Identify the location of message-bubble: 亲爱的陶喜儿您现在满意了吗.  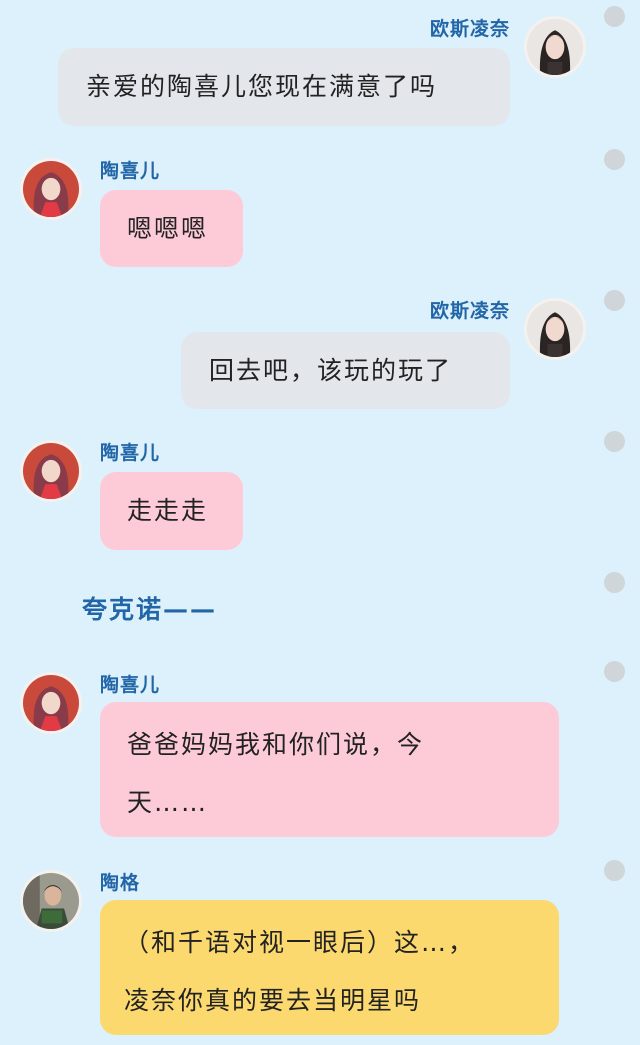
(284, 87).